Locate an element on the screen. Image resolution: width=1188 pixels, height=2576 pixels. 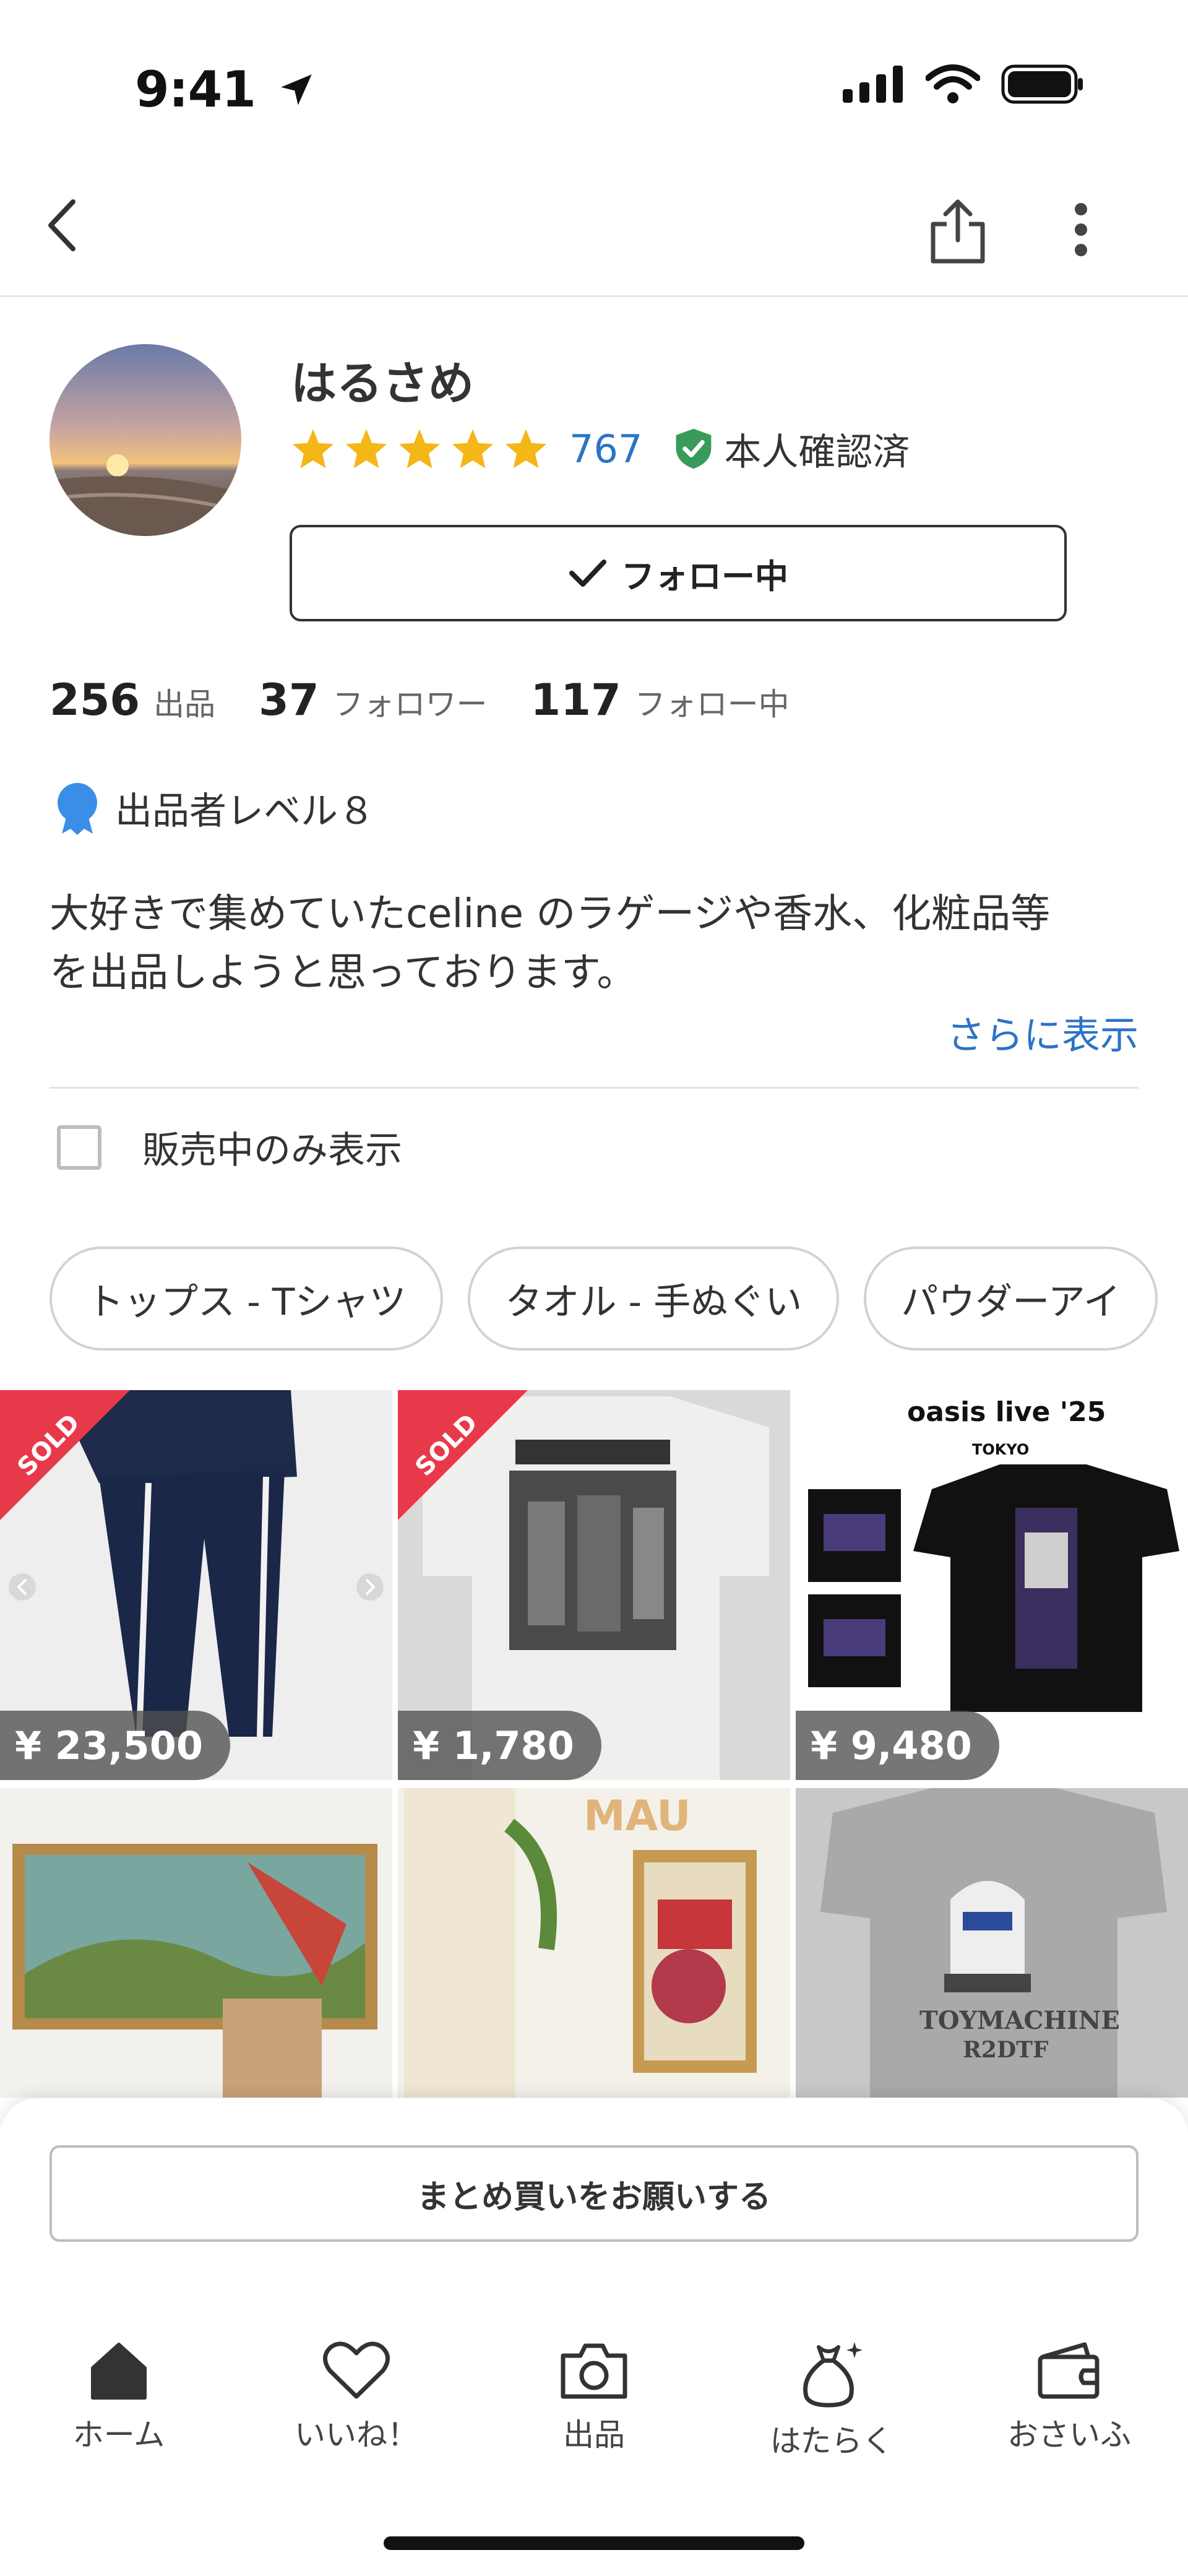
share-button is located at coordinates (958, 231).